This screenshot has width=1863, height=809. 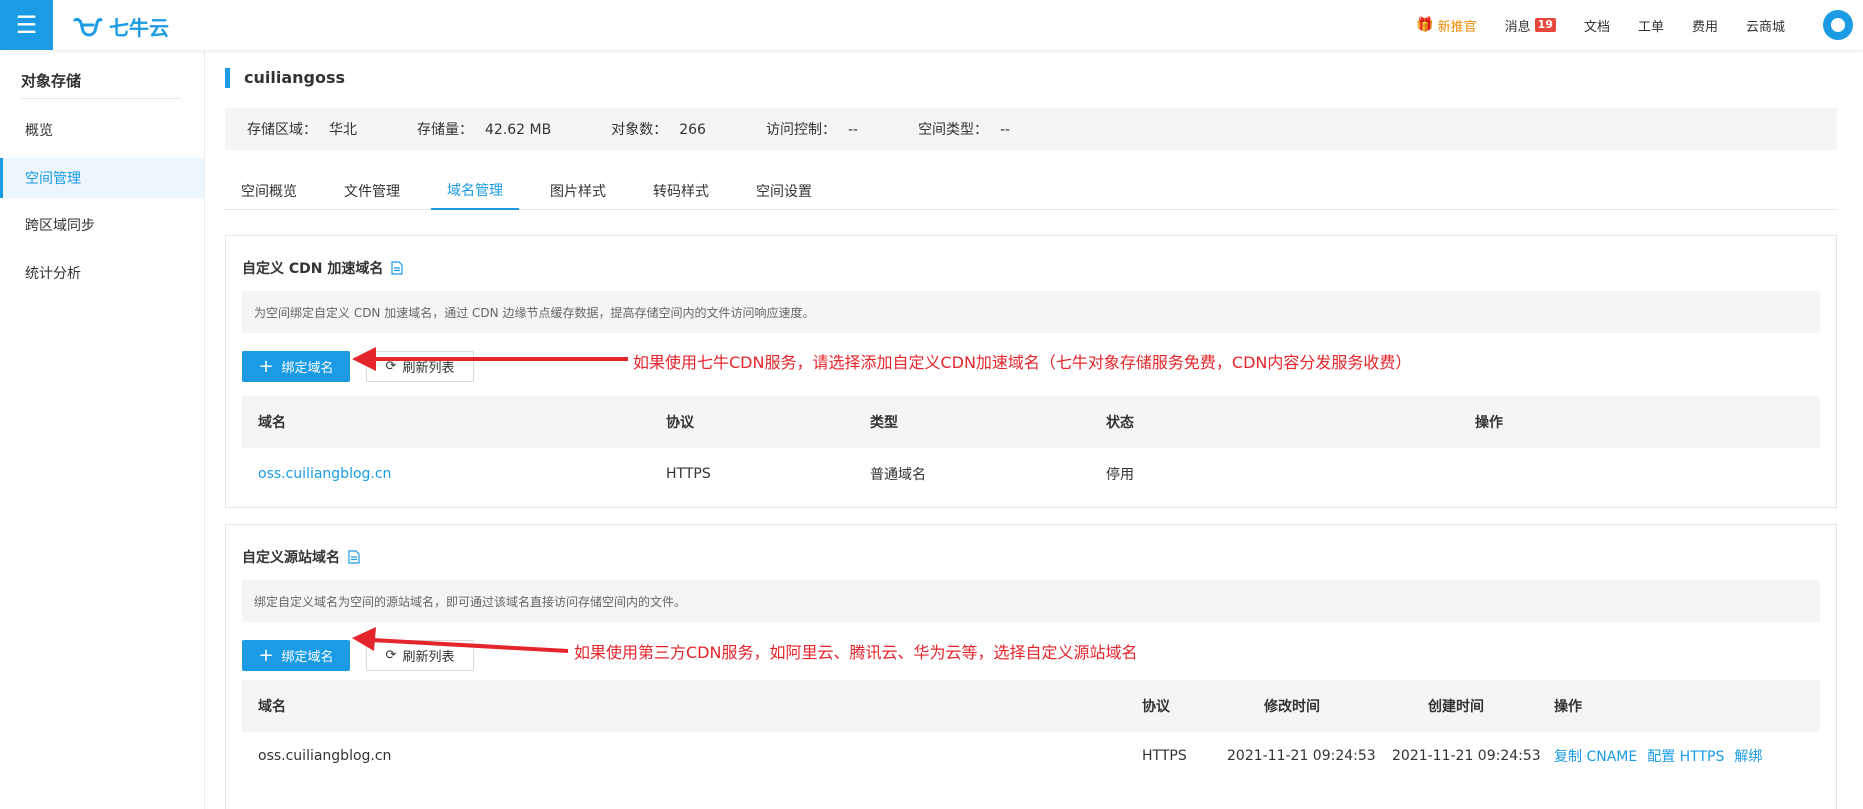 I want to click on sidebar-item-overview: 概览, so click(x=102, y=130).